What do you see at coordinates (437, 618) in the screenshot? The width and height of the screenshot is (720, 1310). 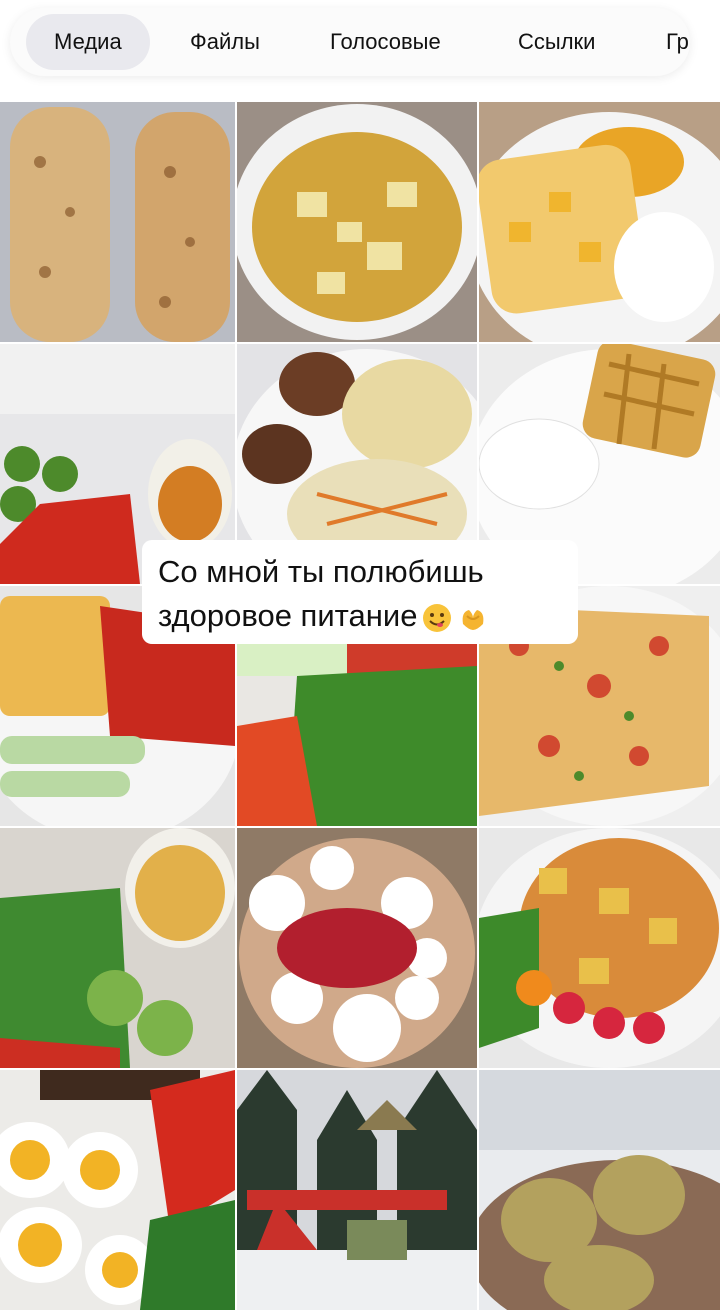 I see `smiling-face-icon` at bounding box center [437, 618].